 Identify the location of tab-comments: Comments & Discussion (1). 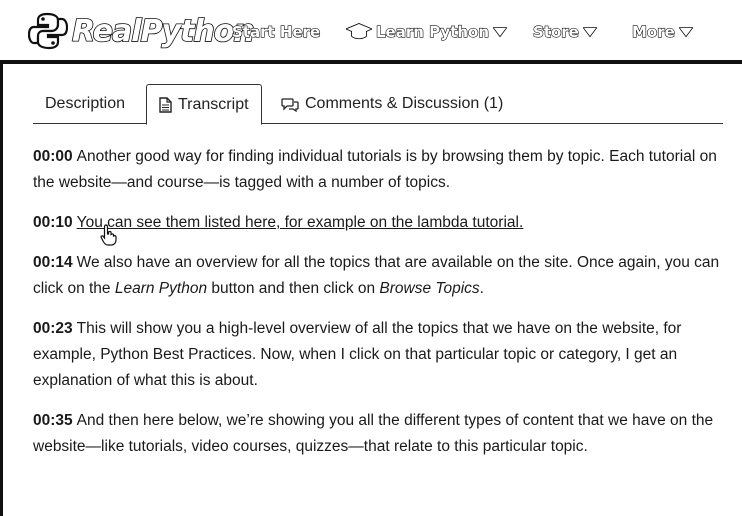
(392, 104).